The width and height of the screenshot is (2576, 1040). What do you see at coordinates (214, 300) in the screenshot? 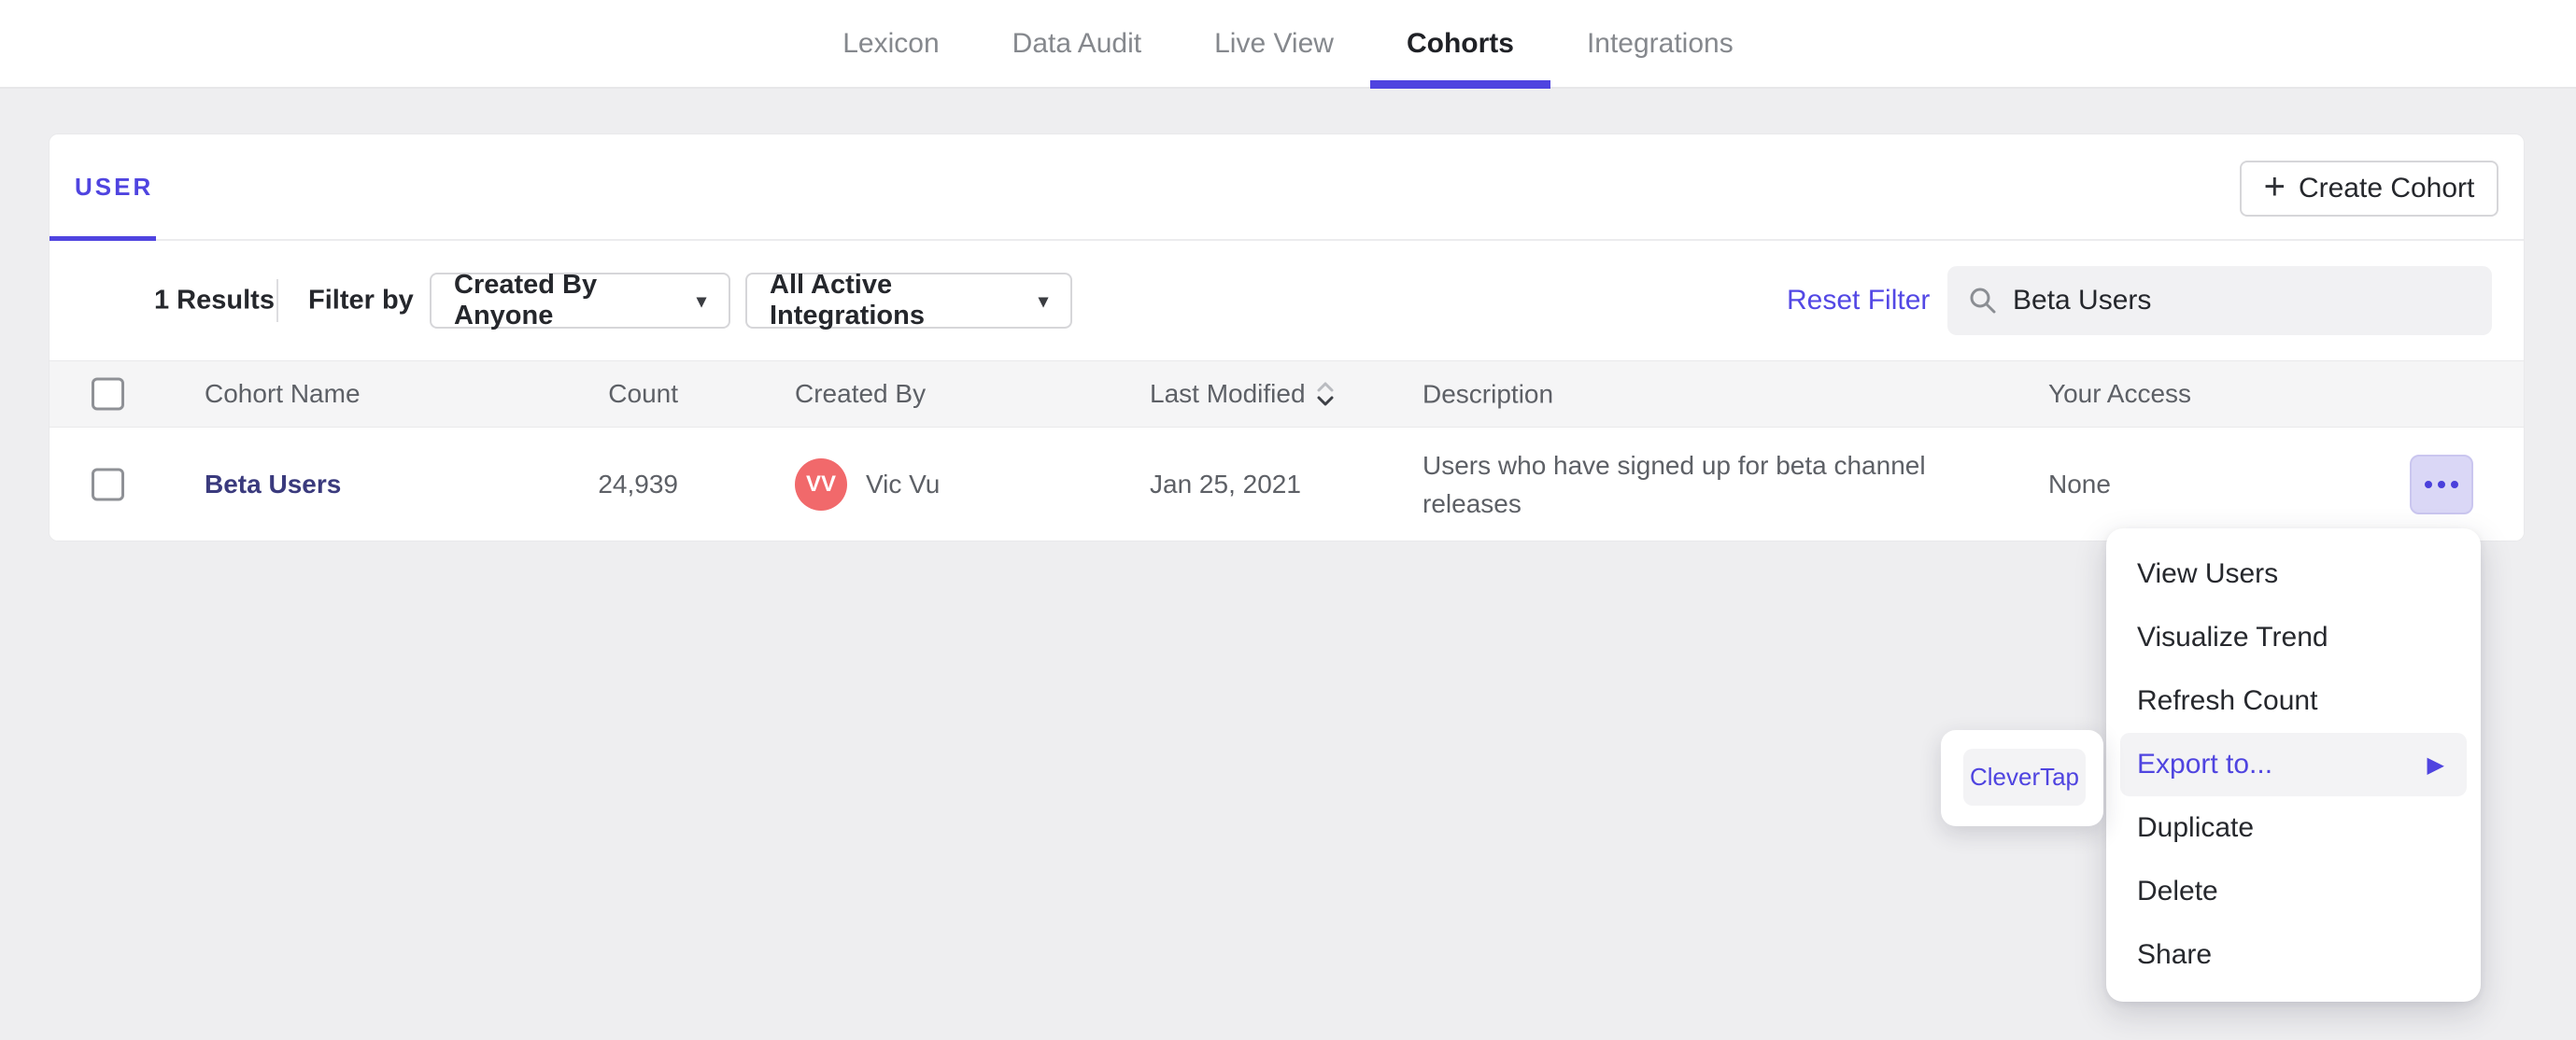
I see `results-count: 1 Results` at bounding box center [214, 300].